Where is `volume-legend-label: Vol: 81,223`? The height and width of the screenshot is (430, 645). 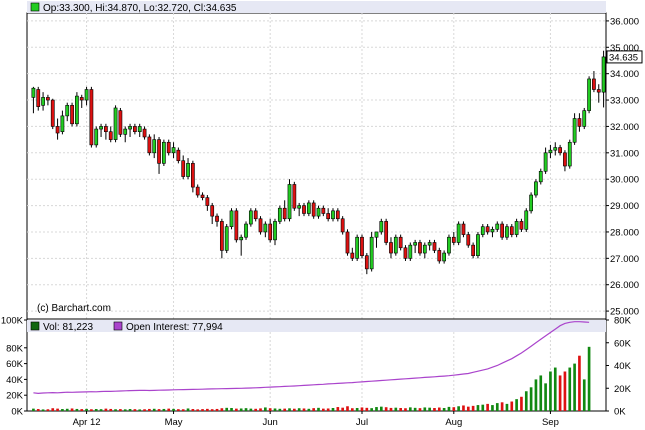 volume-legend-label: Vol: 81,223 is located at coordinates (68, 327).